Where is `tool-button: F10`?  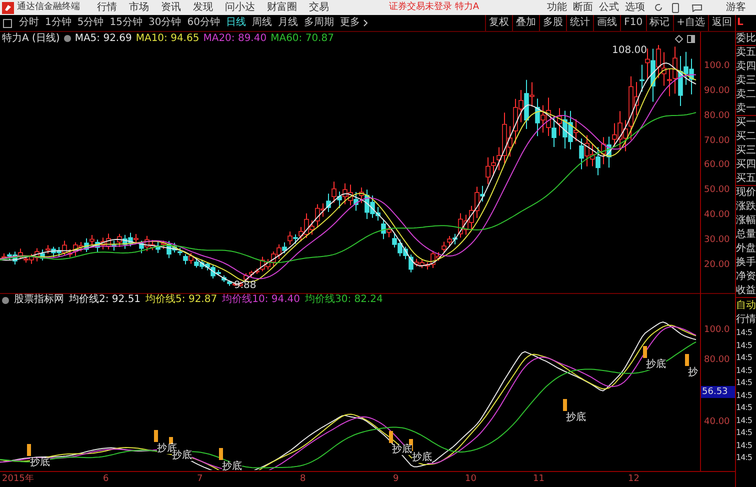 tool-button: F10 is located at coordinates (633, 23).